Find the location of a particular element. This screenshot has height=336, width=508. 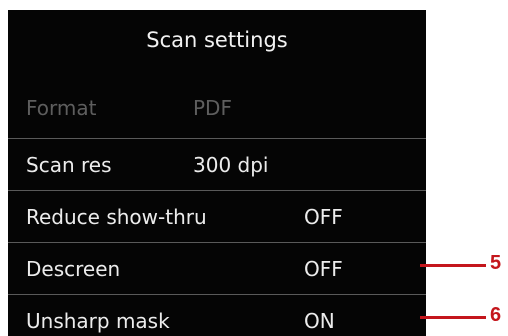

setting-value: 300 dpi is located at coordinates (231, 164).